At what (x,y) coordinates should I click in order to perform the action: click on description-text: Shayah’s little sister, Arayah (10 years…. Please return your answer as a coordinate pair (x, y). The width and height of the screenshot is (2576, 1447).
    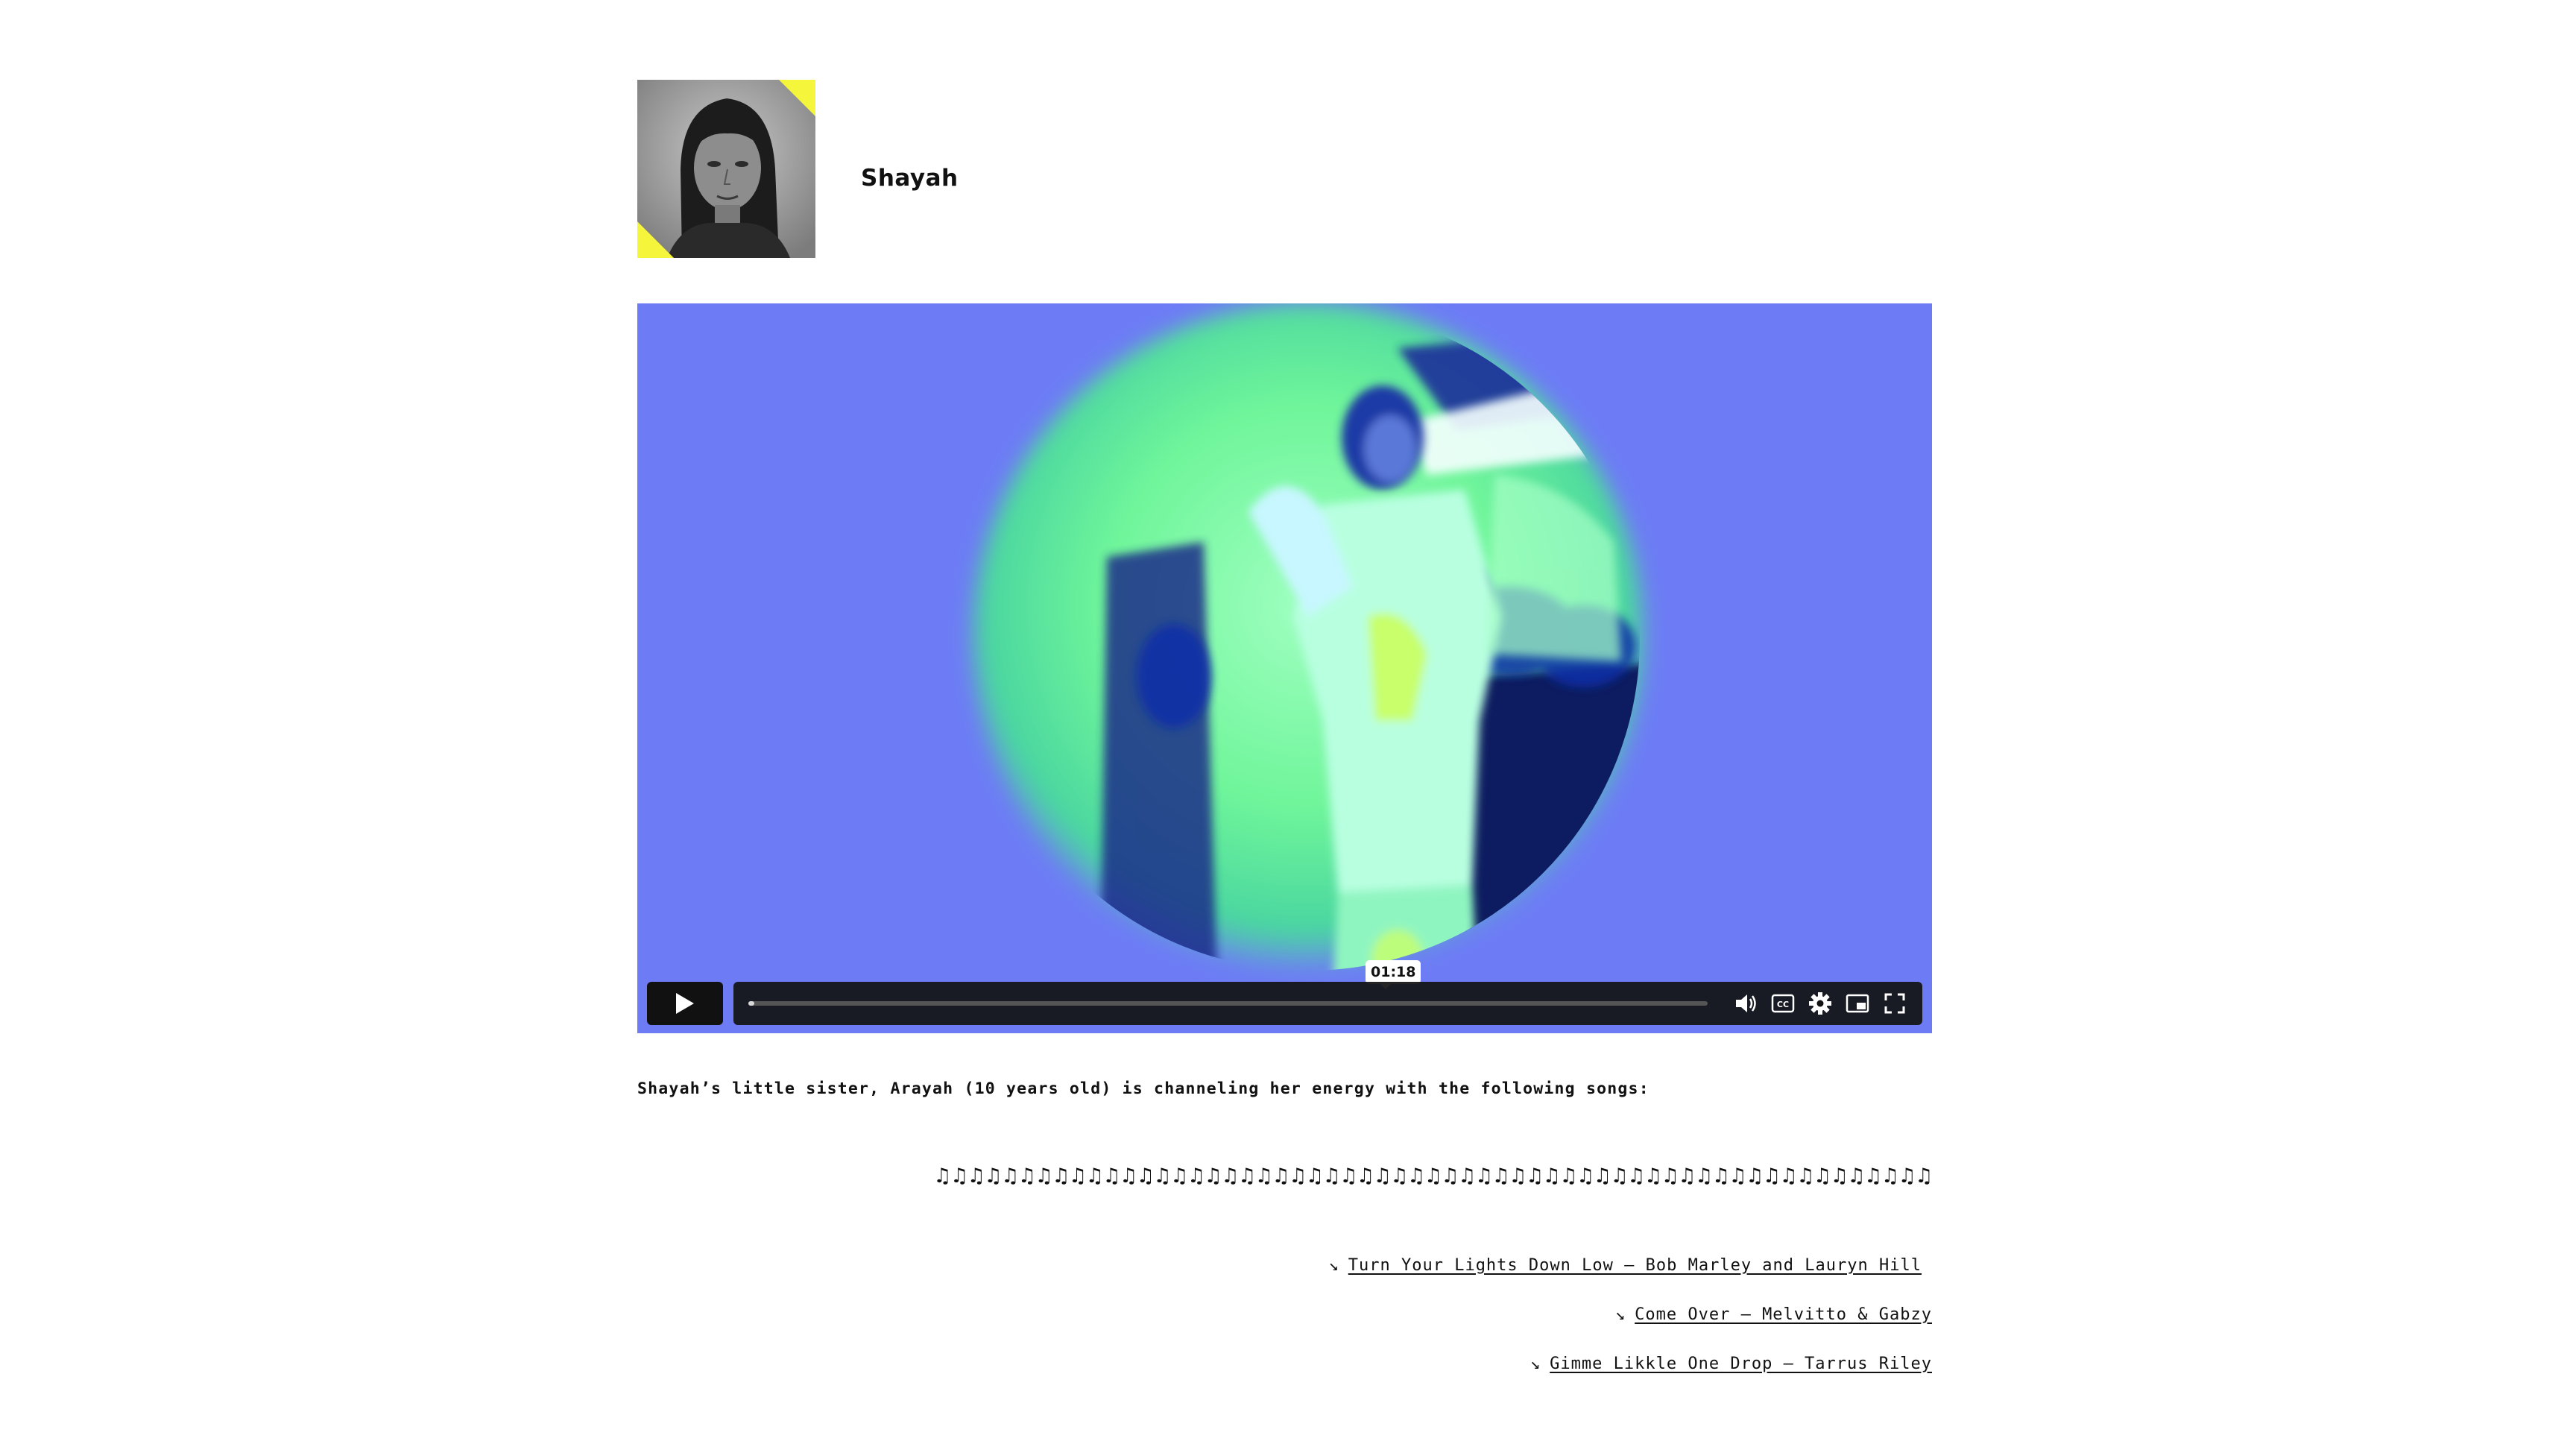
    Looking at the image, I should click on (1143, 1088).